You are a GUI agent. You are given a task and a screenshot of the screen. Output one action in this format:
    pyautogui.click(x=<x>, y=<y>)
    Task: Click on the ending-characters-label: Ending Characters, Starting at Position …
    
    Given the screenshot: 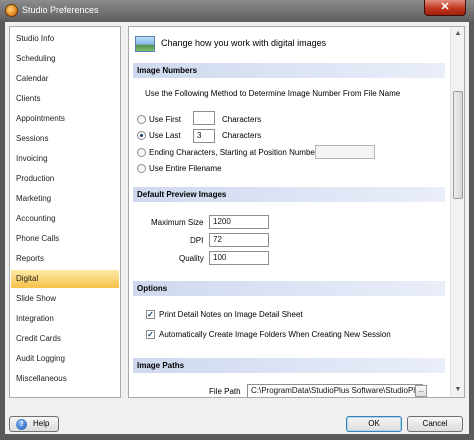 What is the action you would take?
    pyautogui.click(x=233, y=152)
    